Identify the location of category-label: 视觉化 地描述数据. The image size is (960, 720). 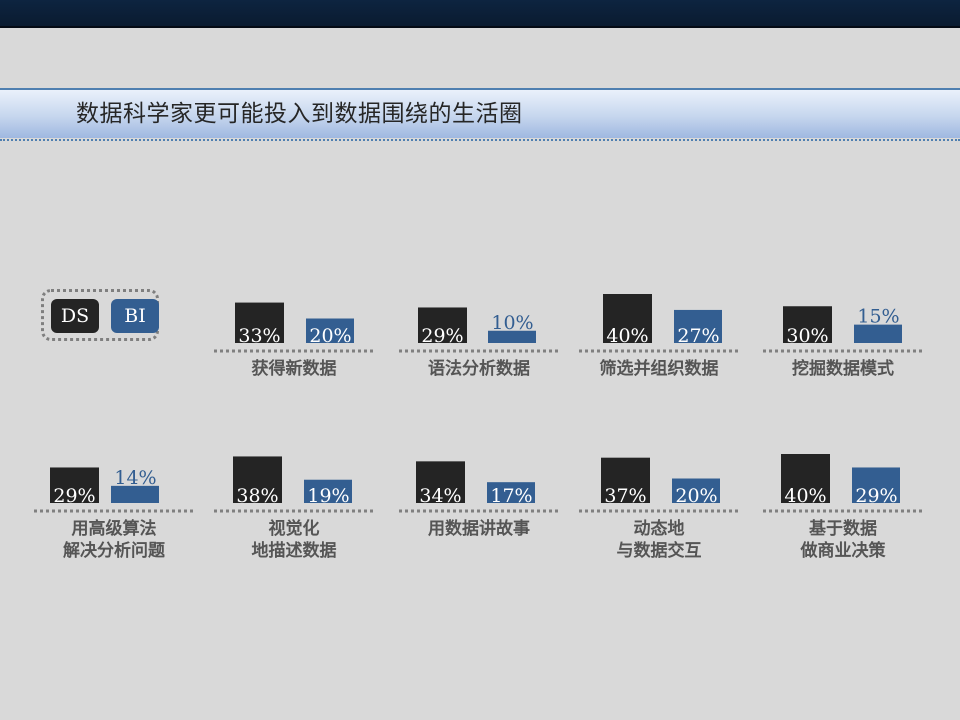
(294, 540).